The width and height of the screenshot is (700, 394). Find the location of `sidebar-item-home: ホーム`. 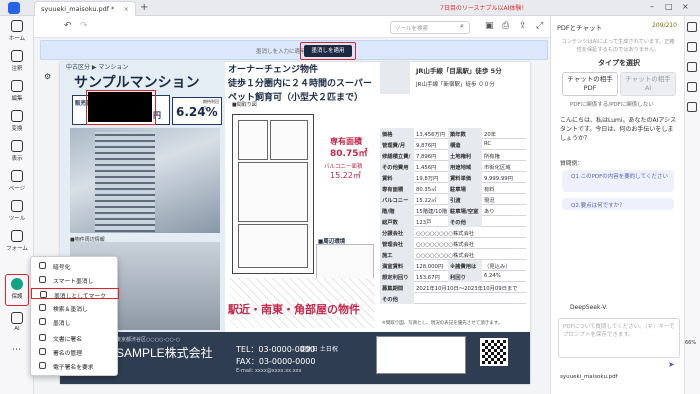

sidebar-item-home: ホーム is located at coordinates (17, 31).